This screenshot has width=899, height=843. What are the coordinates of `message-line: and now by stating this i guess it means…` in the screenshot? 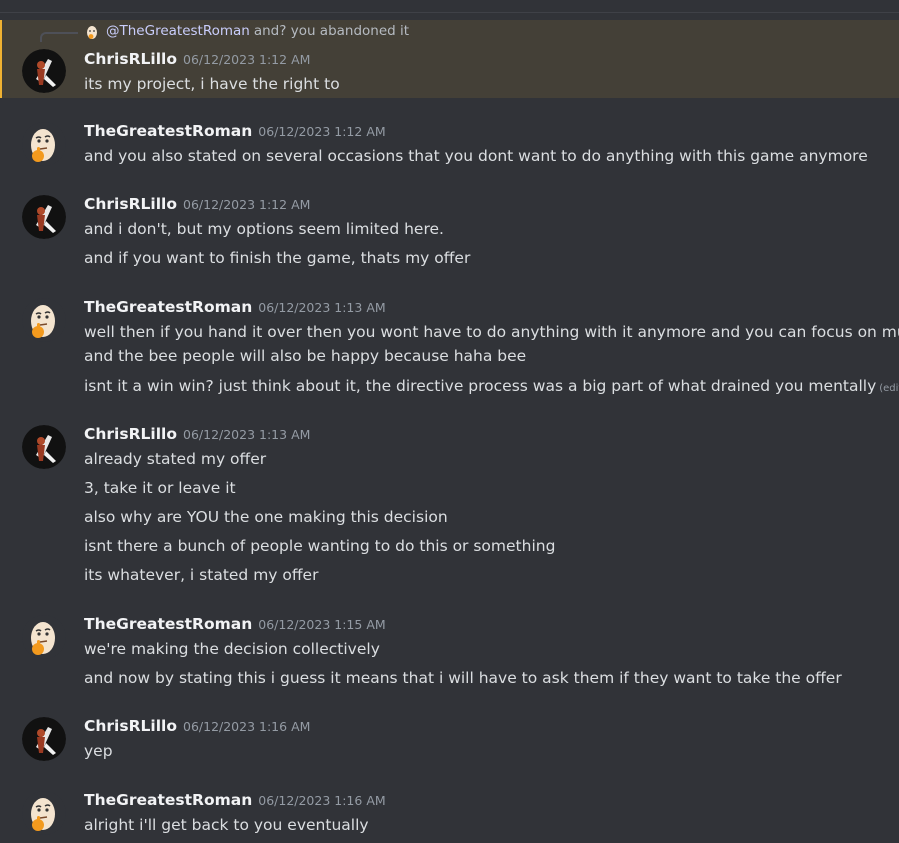 It's located at (463, 678).